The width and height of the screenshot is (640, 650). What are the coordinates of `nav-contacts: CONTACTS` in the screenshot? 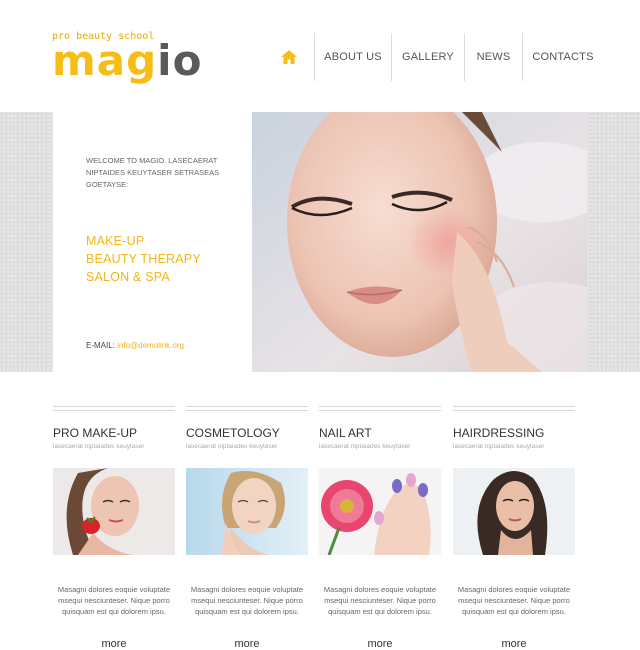 It's located at (562, 57).